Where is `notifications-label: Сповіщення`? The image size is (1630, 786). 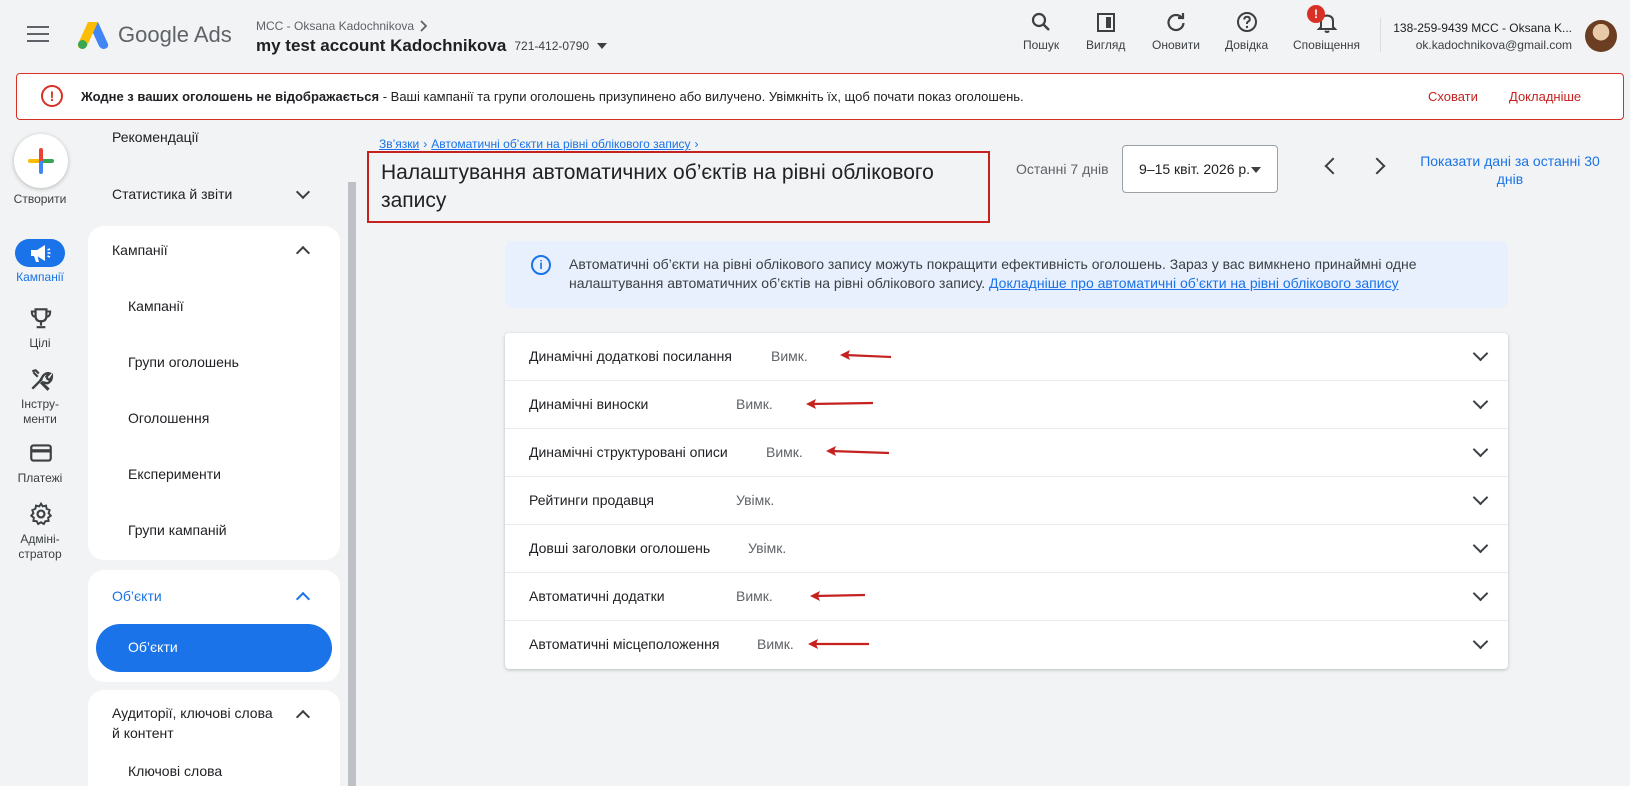
notifications-label: Сповіщення is located at coordinates (1327, 45).